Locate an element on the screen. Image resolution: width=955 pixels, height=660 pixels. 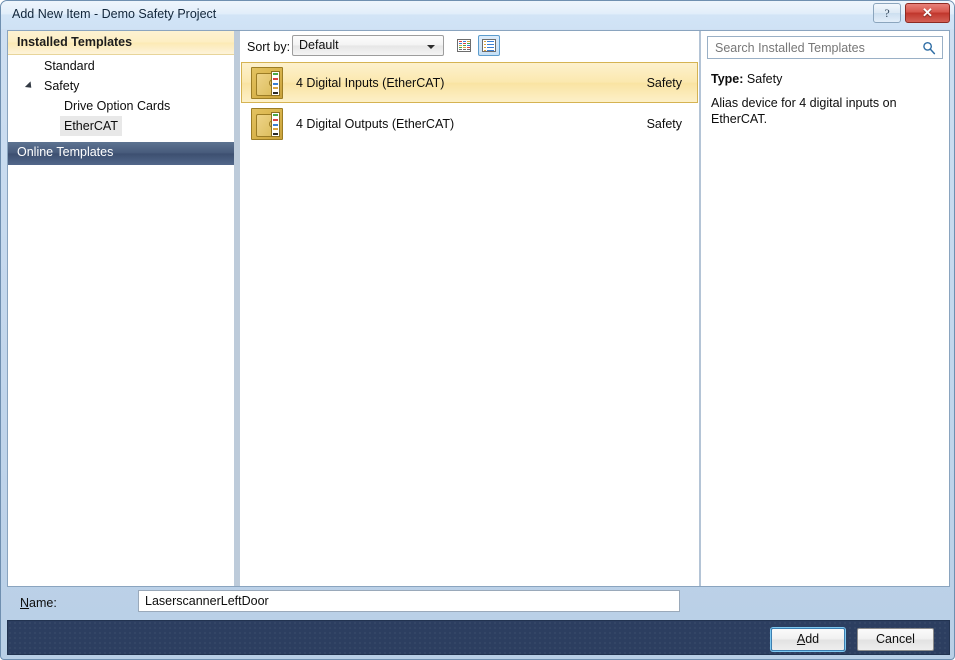
view-list-button is located at coordinates (489, 45).